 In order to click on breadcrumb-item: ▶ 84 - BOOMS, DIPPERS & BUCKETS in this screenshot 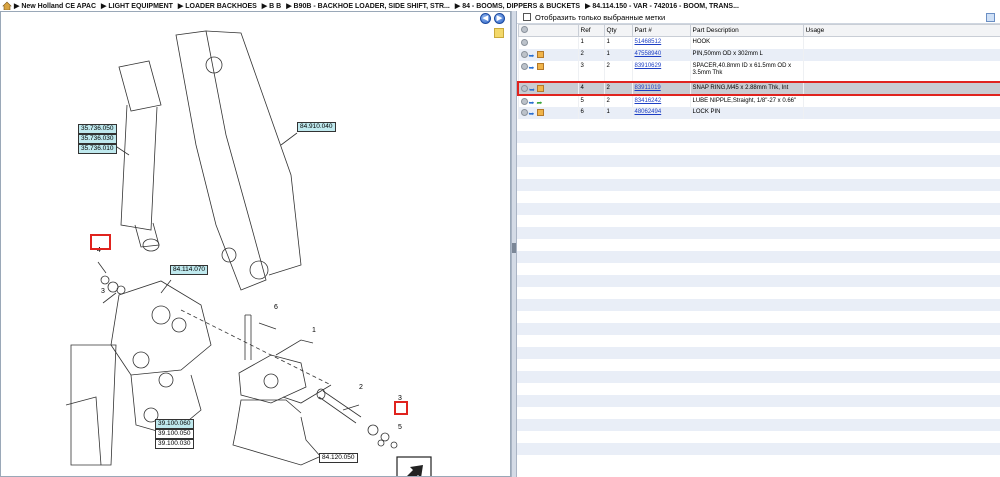, I will do `click(517, 6)`.